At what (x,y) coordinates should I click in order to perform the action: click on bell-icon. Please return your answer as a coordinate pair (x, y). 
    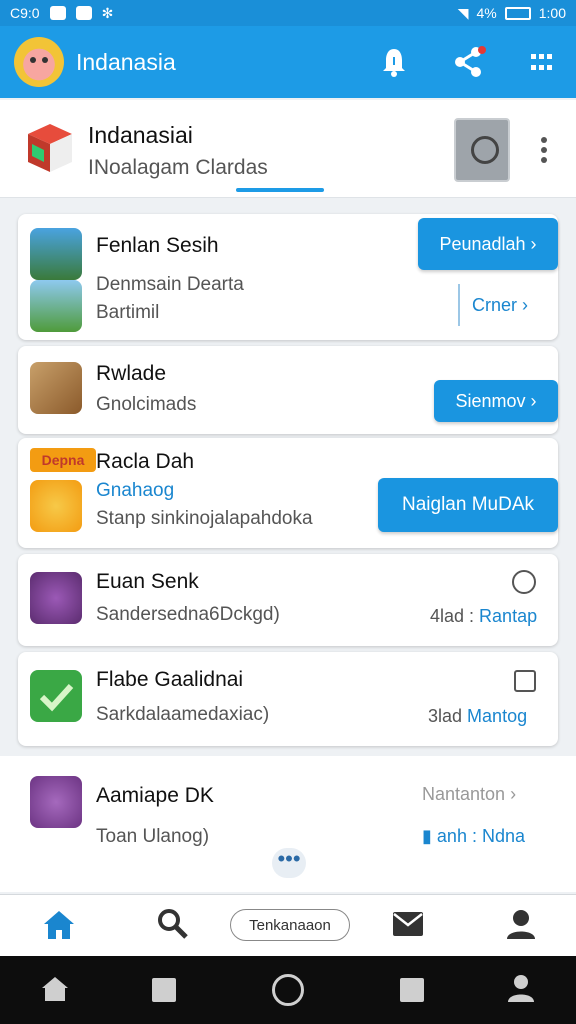
    Looking at the image, I should click on (394, 62).